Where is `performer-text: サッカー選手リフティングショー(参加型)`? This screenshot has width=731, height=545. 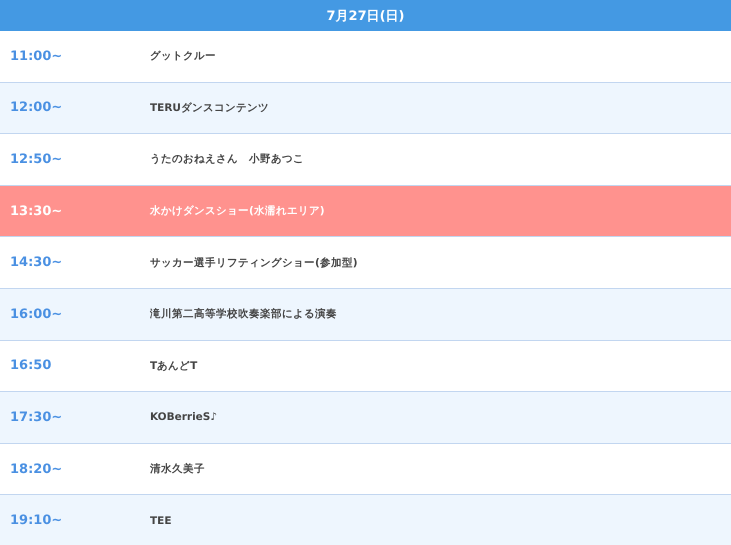
performer-text: サッカー選手リフティングショー(参加型) is located at coordinates (254, 263).